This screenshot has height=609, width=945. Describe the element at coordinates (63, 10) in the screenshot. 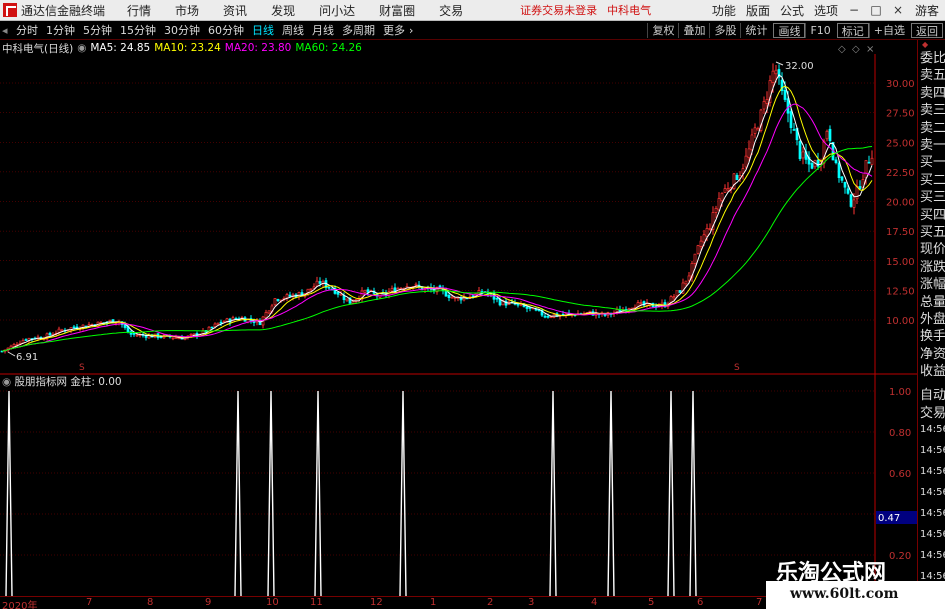

I see `app-title: 通达信金融终端` at that location.